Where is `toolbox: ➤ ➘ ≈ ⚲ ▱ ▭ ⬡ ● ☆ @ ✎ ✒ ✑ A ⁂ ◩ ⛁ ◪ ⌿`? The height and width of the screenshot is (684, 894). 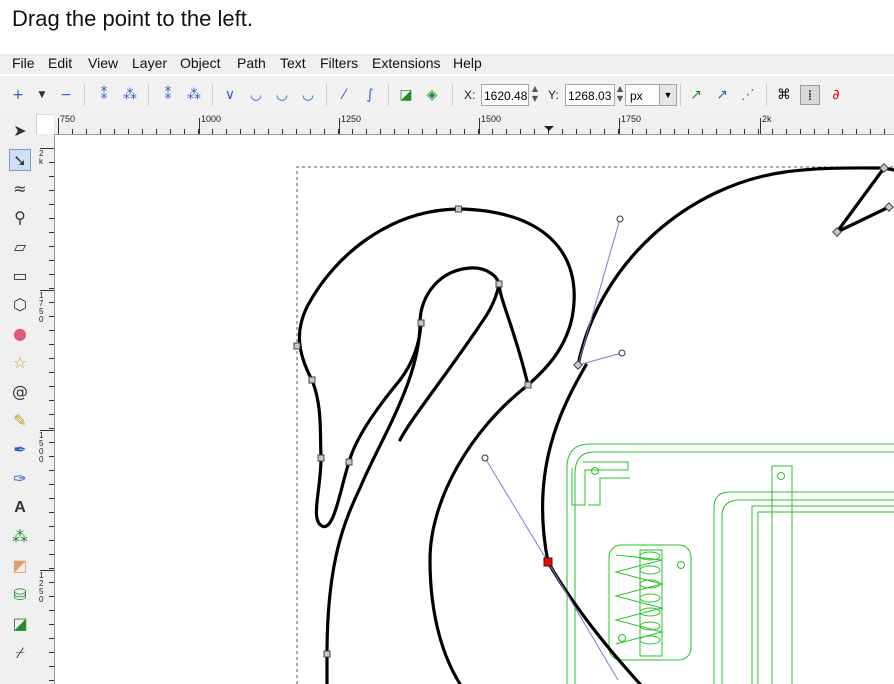 toolbox: ➤ ➘ ≈ ⚲ ▱ ▭ ⬡ ● ☆ @ ✎ ✒ ✑ A ⁂ ◩ ⛁ ◪ ⌿ is located at coordinates (18, 399).